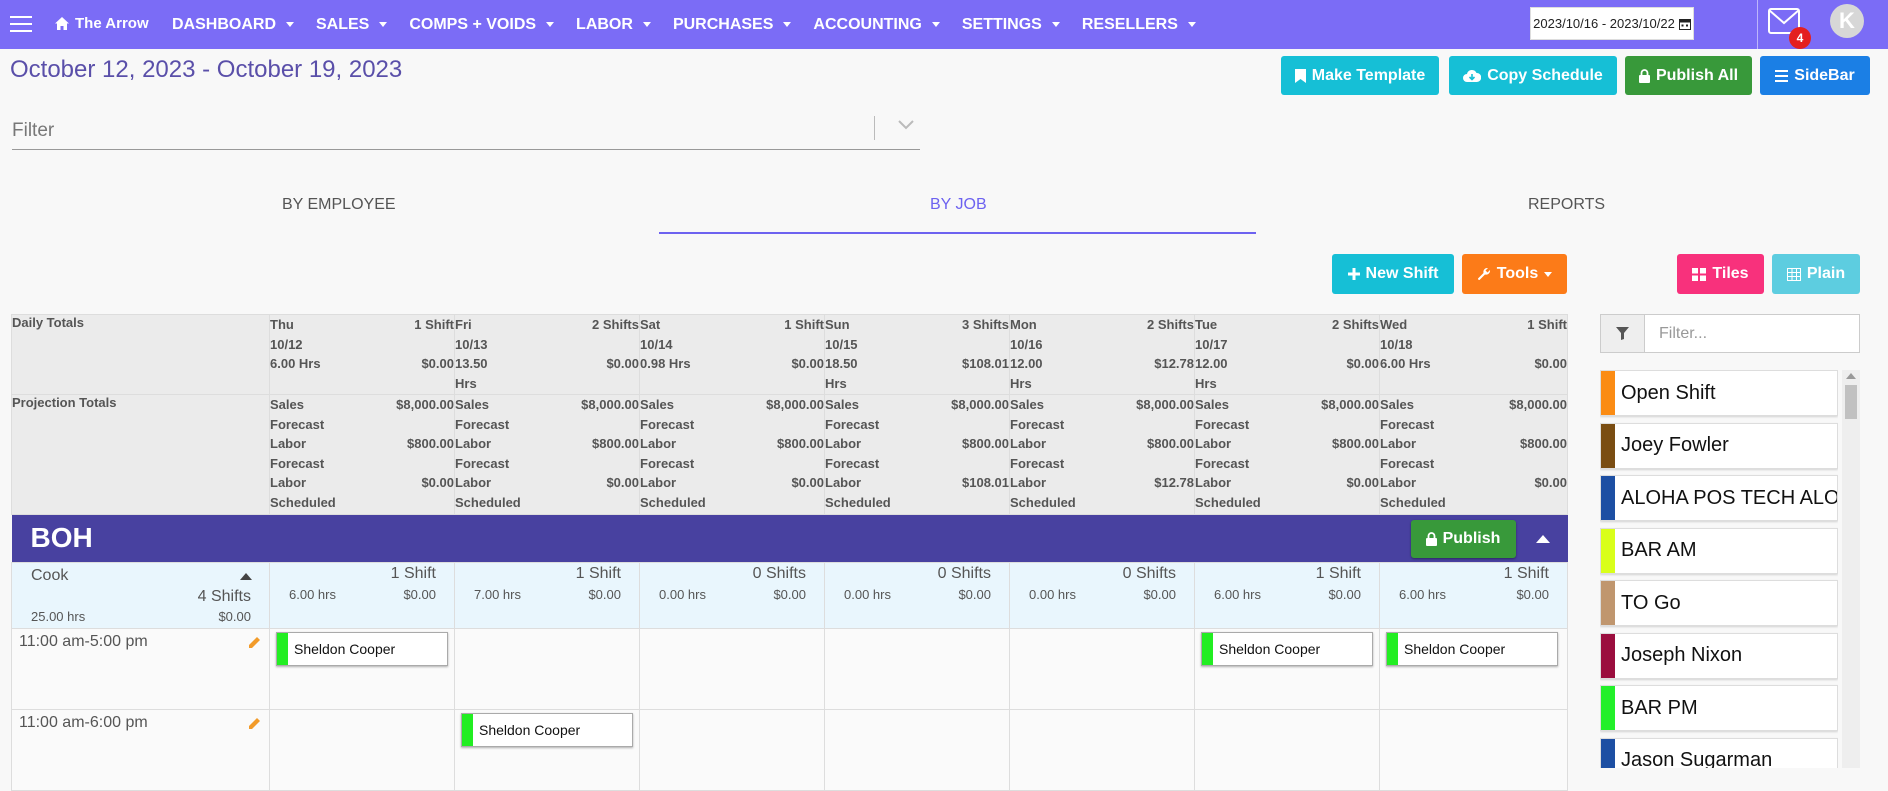 The height and width of the screenshot is (791, 1888). Describe the element at coordinates (1719, 603) in the screenshot. I see `job-tile: TO Go` at that location.